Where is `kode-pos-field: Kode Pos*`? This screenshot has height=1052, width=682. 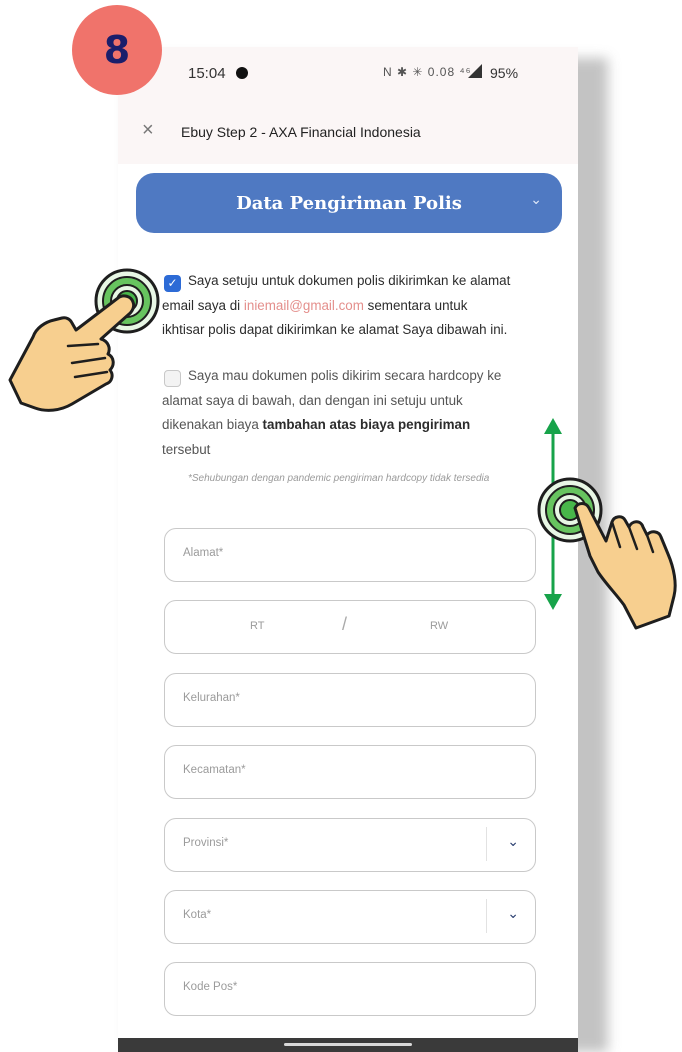
kode-pos-field: Kode Pos* is located at coordinates (350, 989).